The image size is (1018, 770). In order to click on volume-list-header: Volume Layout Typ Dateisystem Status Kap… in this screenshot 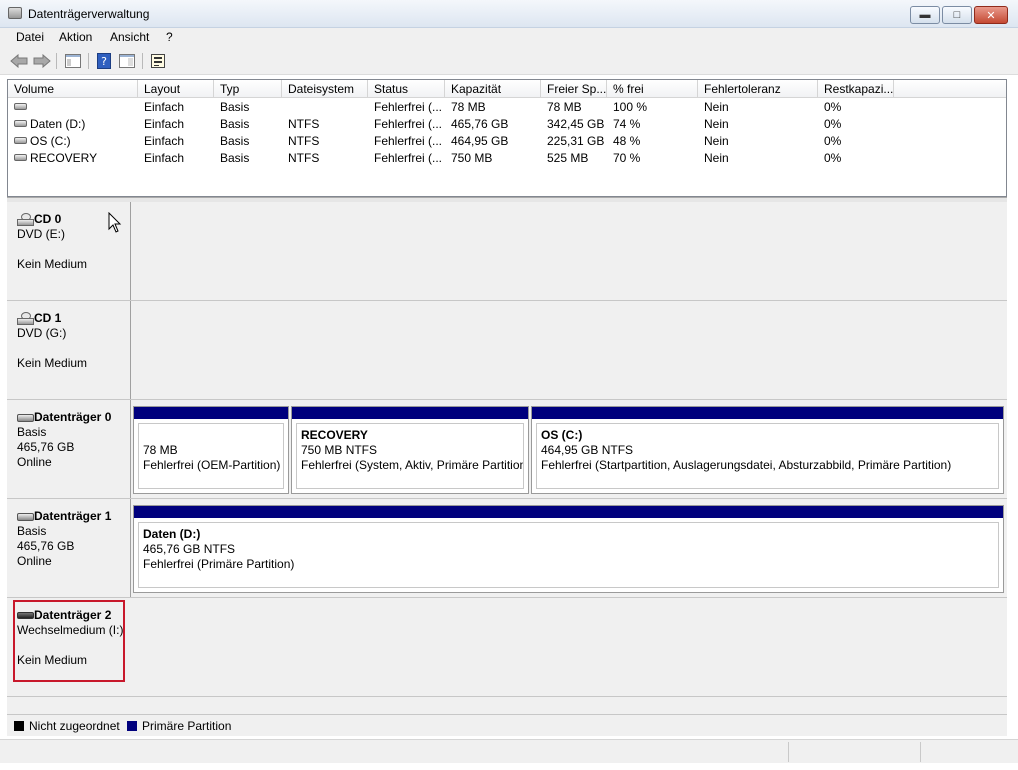, I will do `click(507, 89)`.